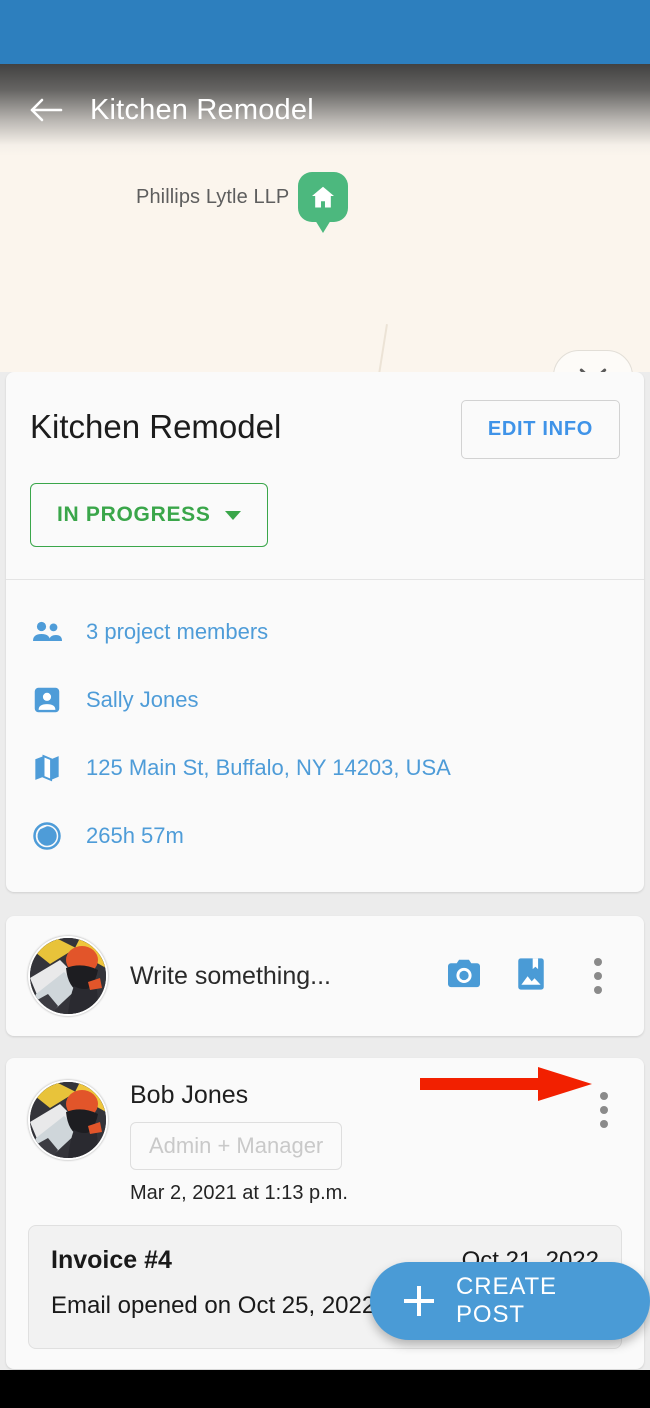 The image size is (650, 1408). What do you see at coordinates (540, 429) in the screenshot?
I see `edit-info-button: EDIT INFO` at bounding box center [540, 429].